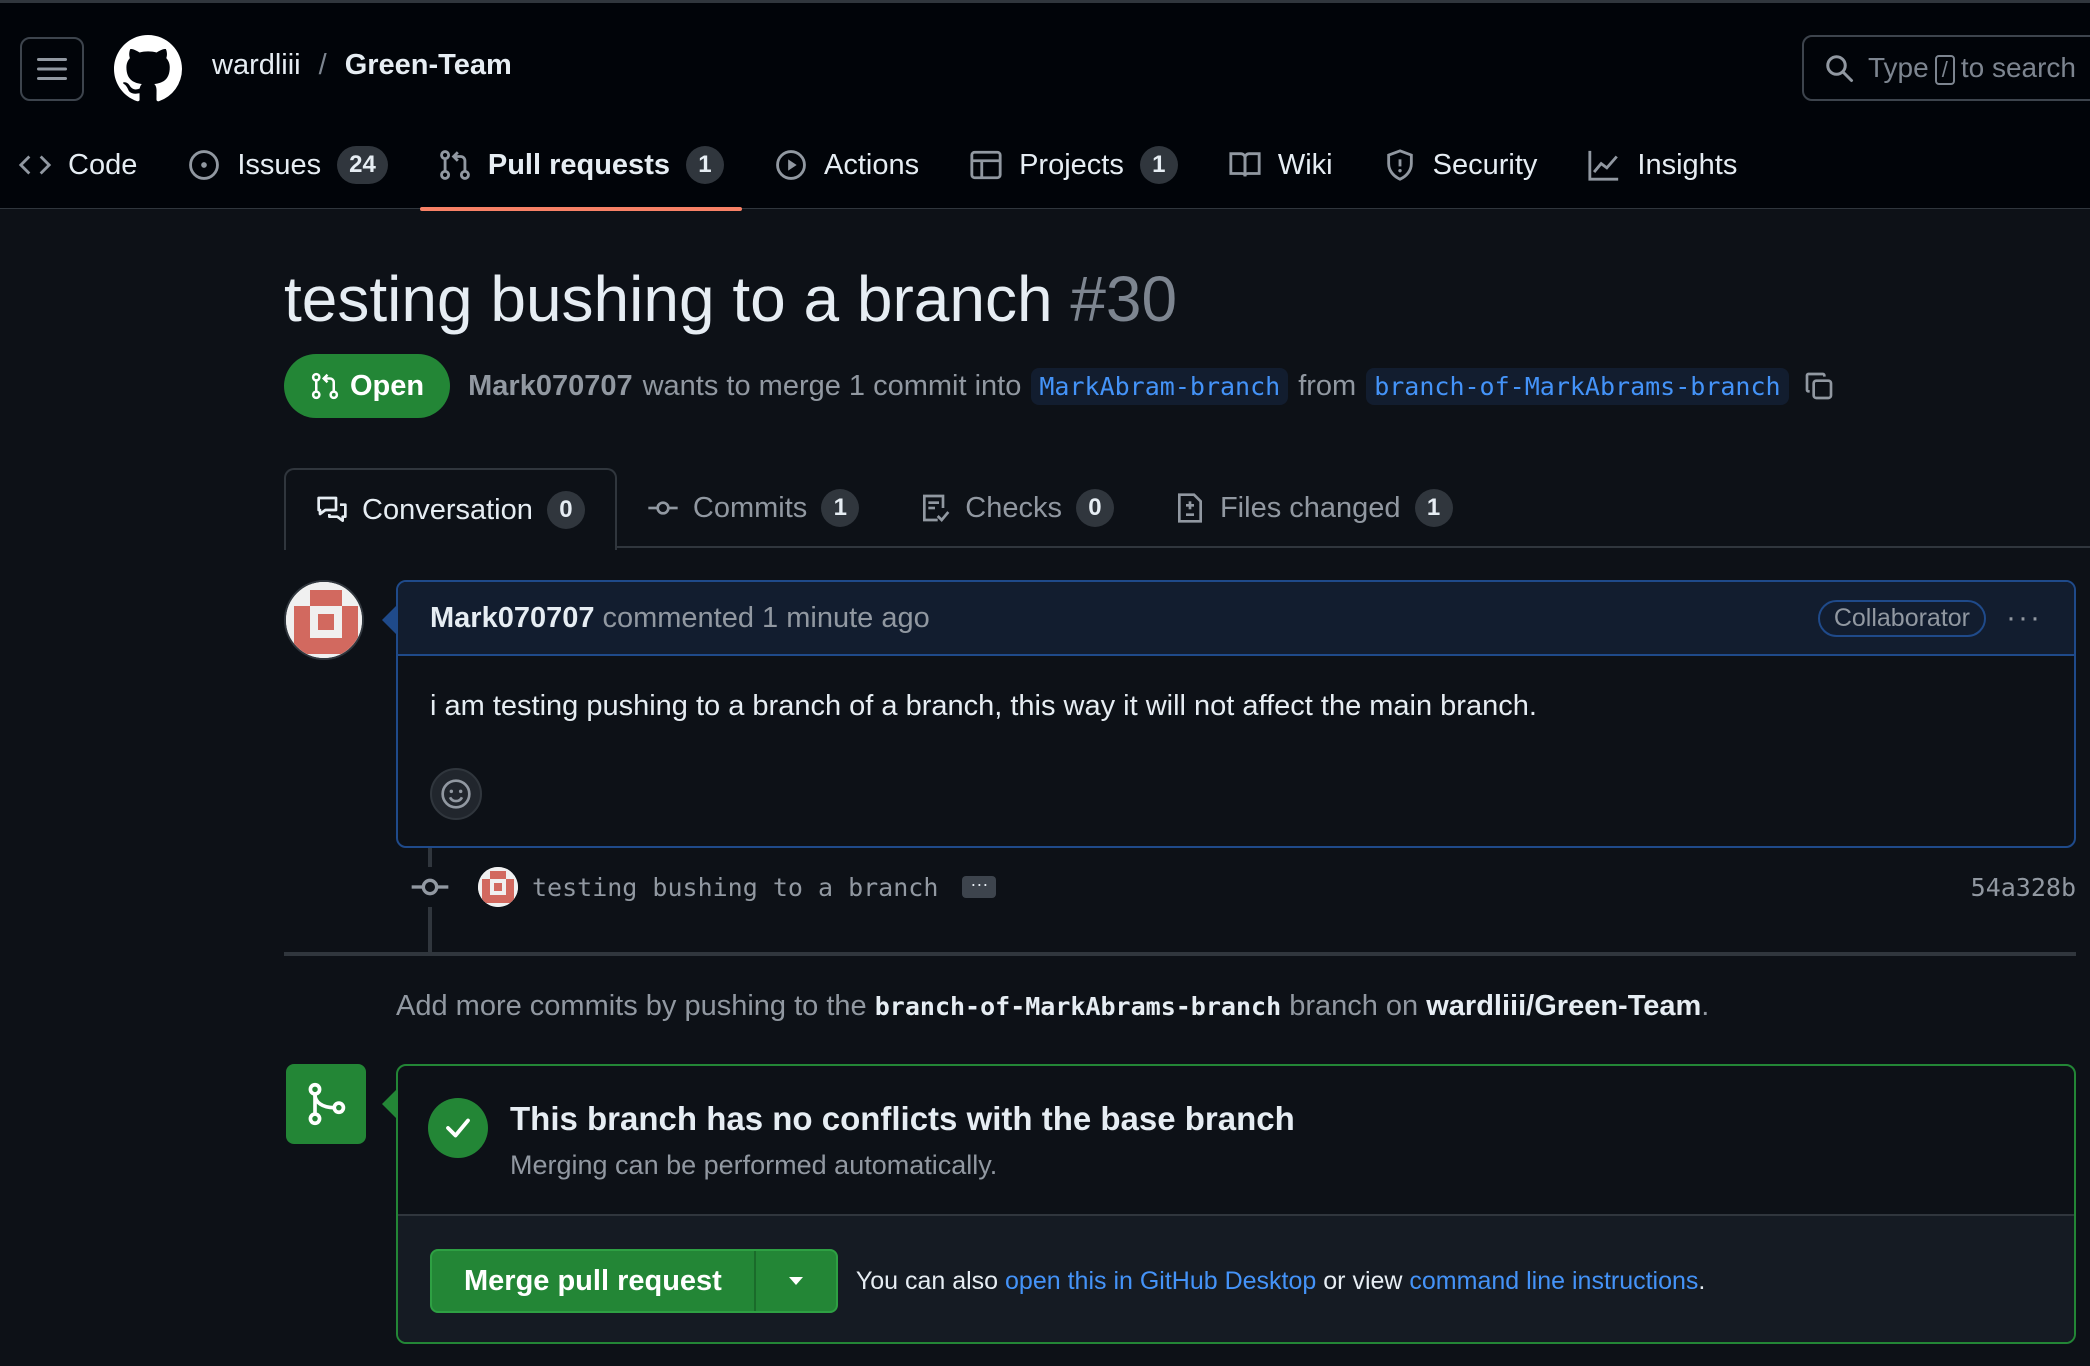 The image size is (2090, 1366). I want to click on timeline-commit-row: testing bushing to a branch ··· 54a328b, so click(1243, 887).